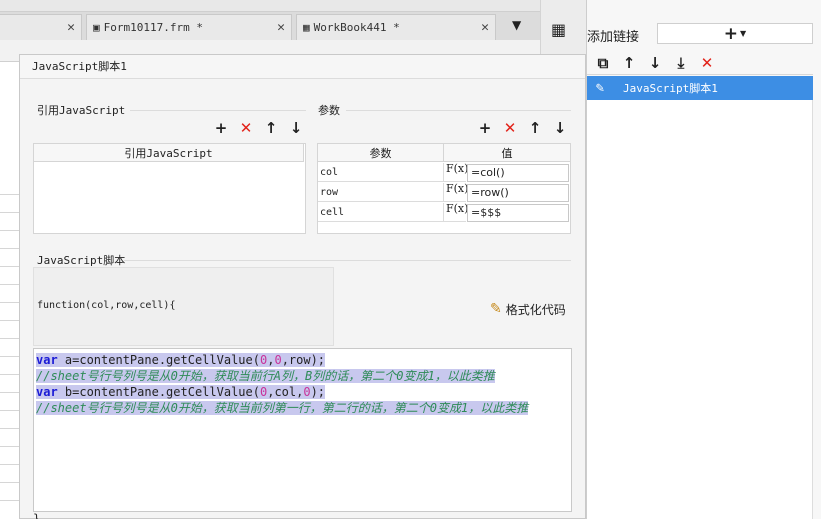  What do you see at coordinates (329, 110) in the screenshot?
I see `params-section-title: 参数` at bounding box center [329, 110].